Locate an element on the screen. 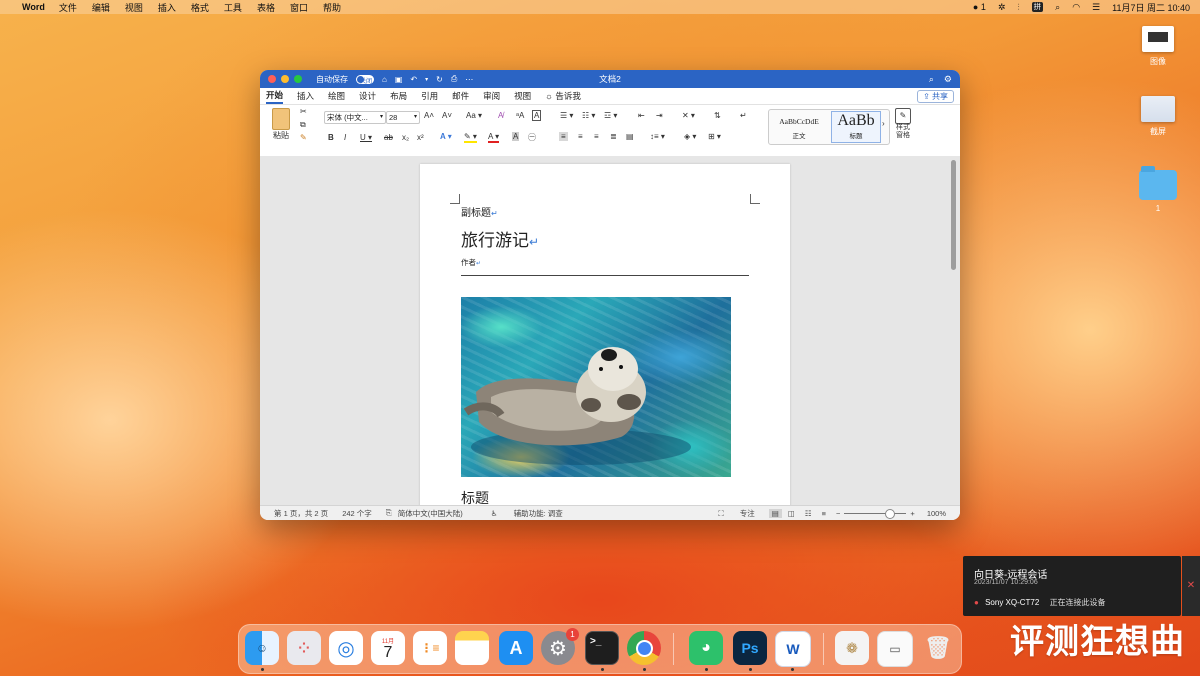  font-size-select: 28 ▾ is located at coordinates (403, 117).